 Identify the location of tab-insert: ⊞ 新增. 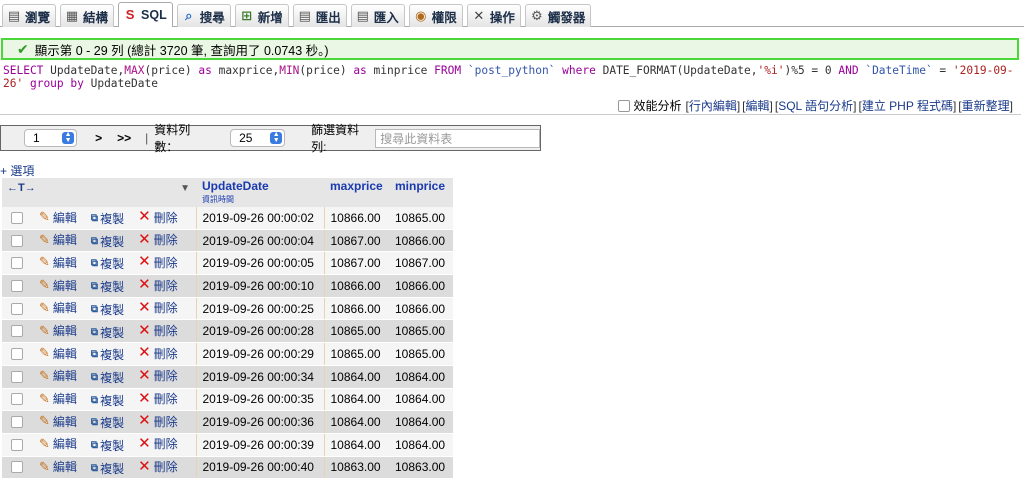
(261, 15).